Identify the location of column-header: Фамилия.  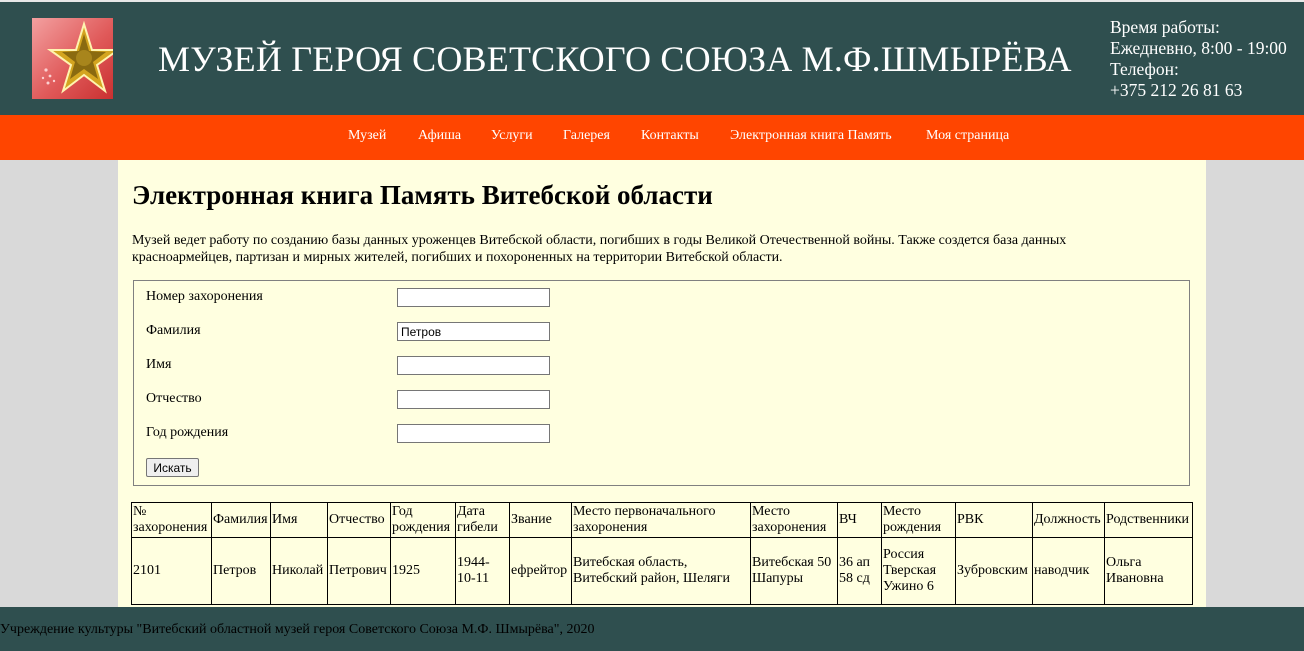
(241, 520).